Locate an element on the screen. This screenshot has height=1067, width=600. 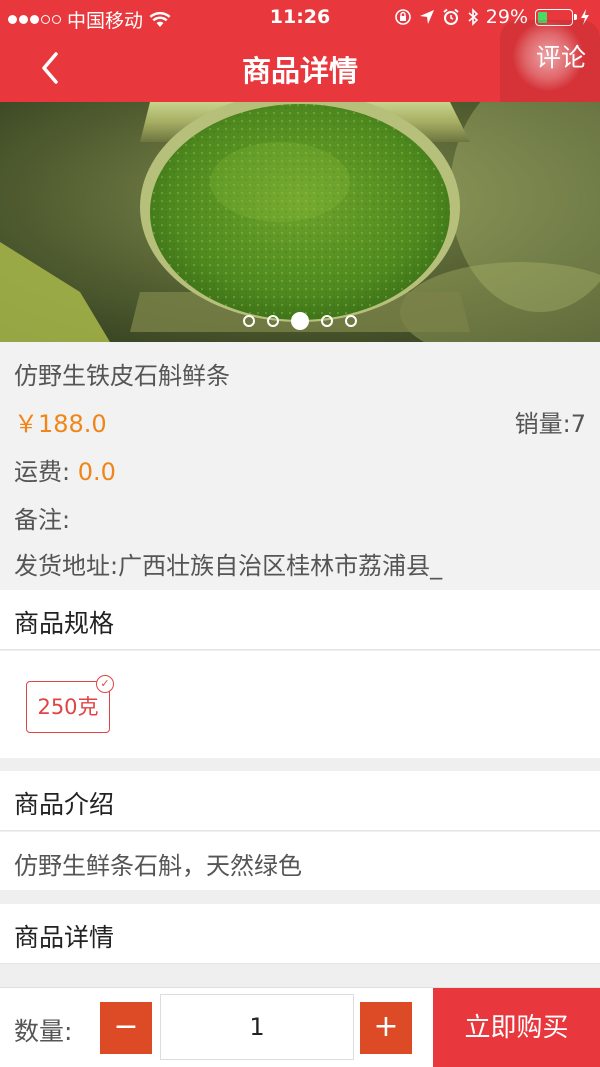
product-name: 仿野生铁皮石斛鲜条 is located at coordinates (122, 376).